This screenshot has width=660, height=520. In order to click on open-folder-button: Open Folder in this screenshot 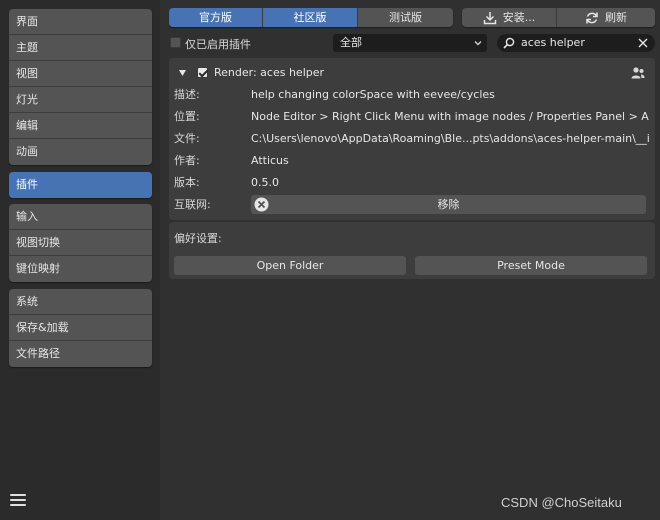, I will do `click(290, 265)`.